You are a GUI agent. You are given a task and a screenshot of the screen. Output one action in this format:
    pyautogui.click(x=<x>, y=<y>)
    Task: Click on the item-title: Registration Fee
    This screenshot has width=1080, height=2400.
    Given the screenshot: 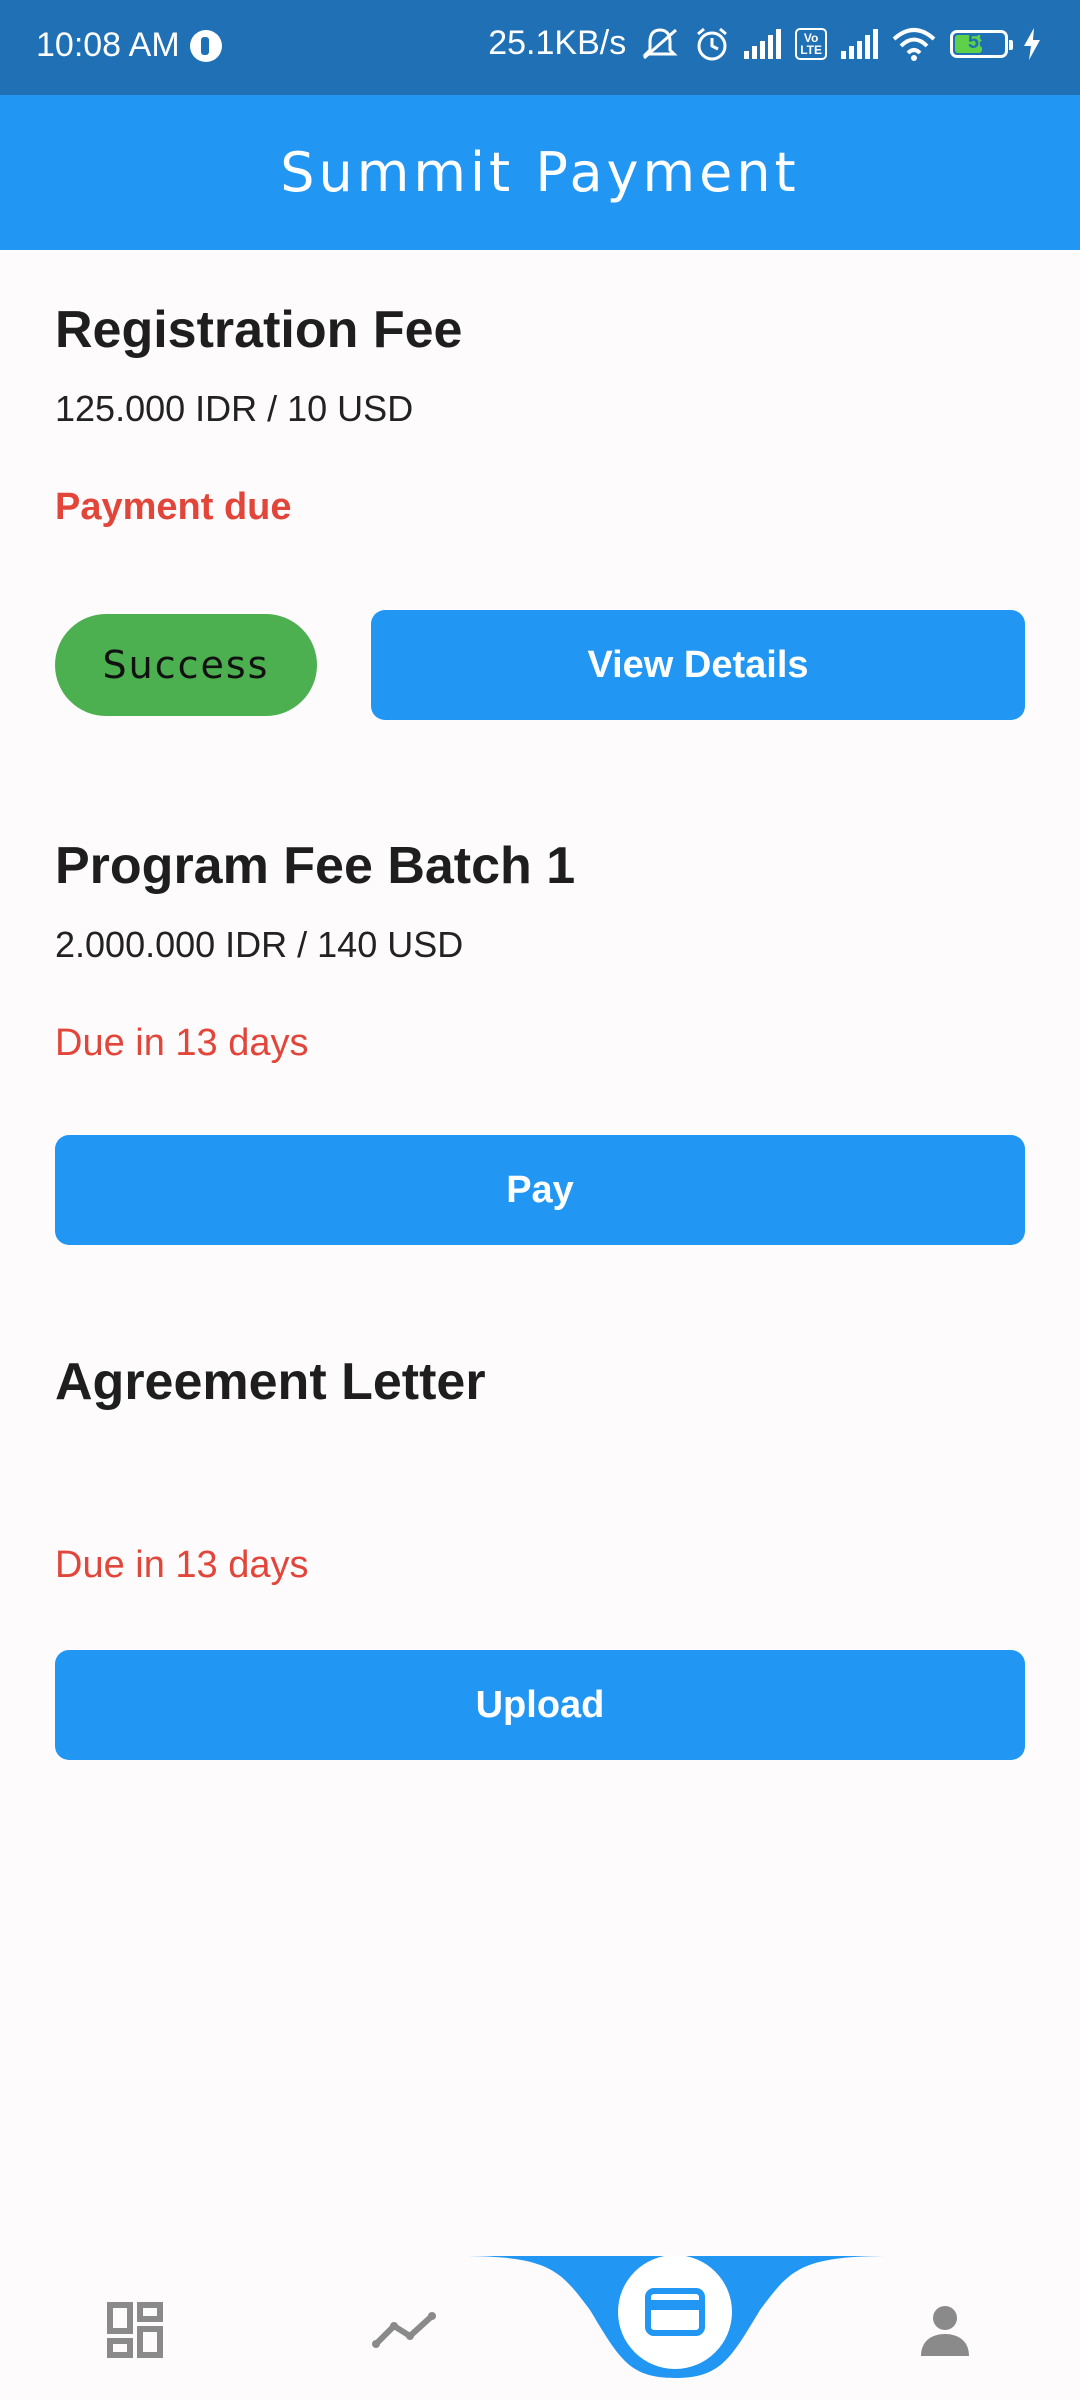 What is the action you would take?
    pyautogui.click(x=259, y=330)
    